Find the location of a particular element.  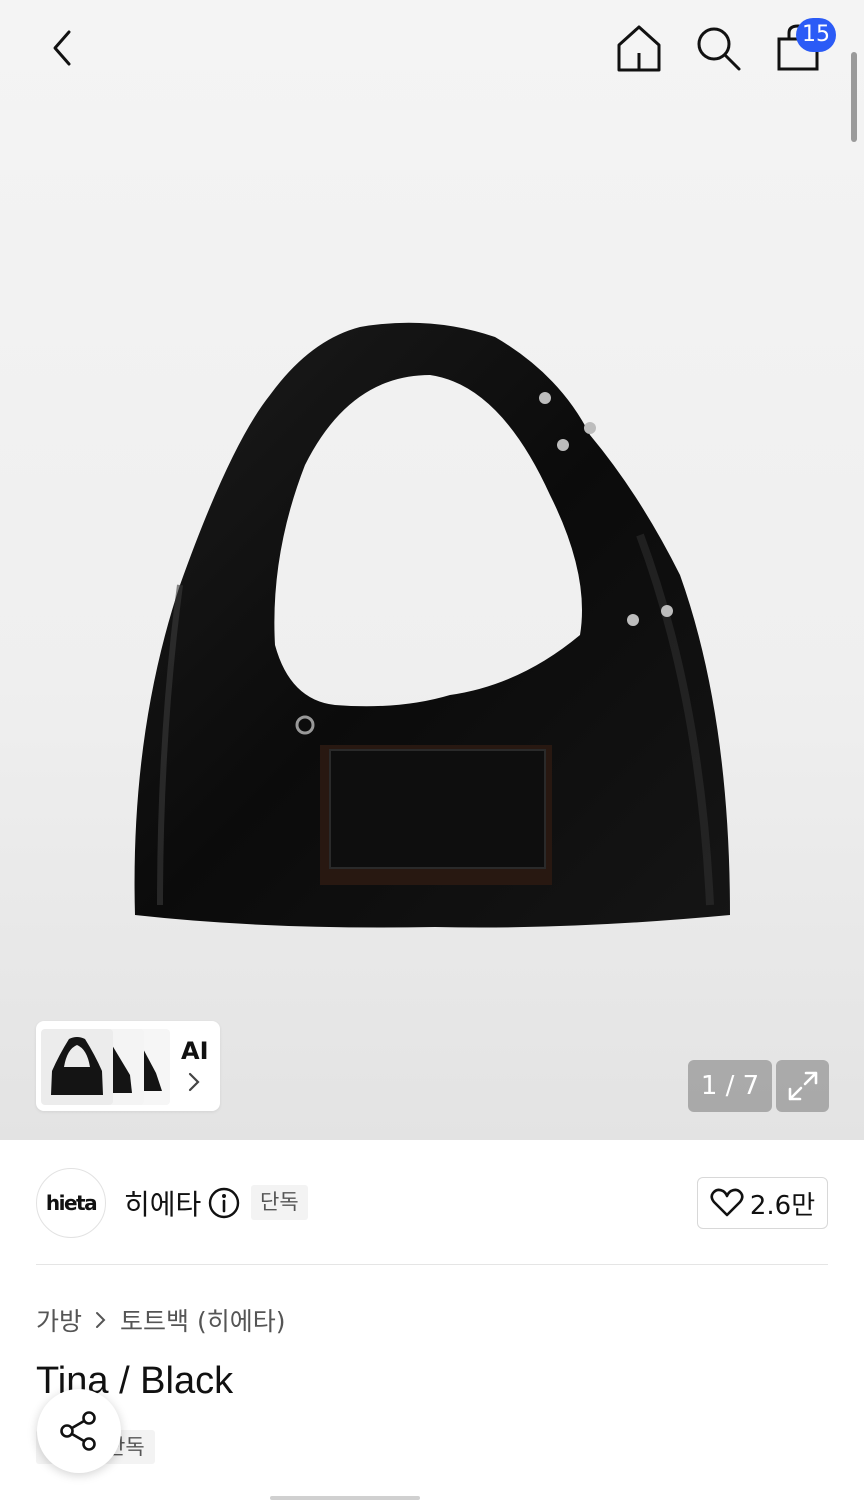

brand-logo: hieta is located at coordinates (71, 1203).